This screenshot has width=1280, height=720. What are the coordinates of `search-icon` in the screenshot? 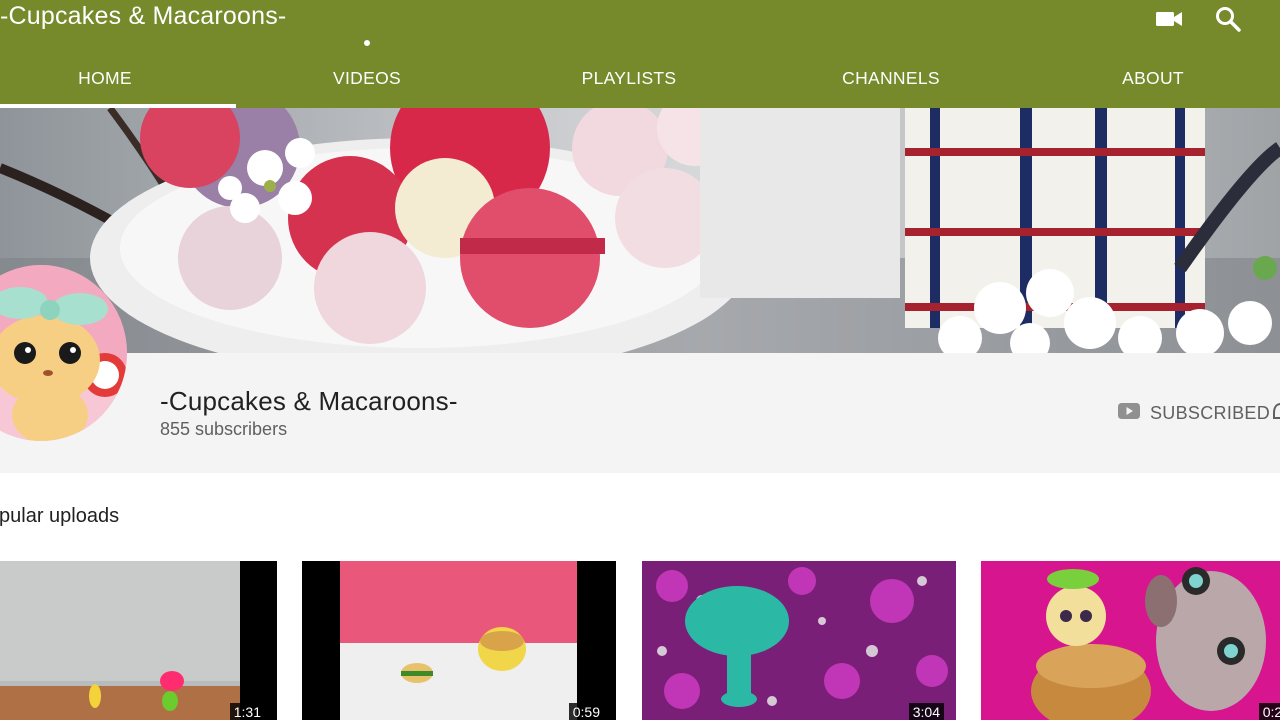 It's located at (1228, 19).